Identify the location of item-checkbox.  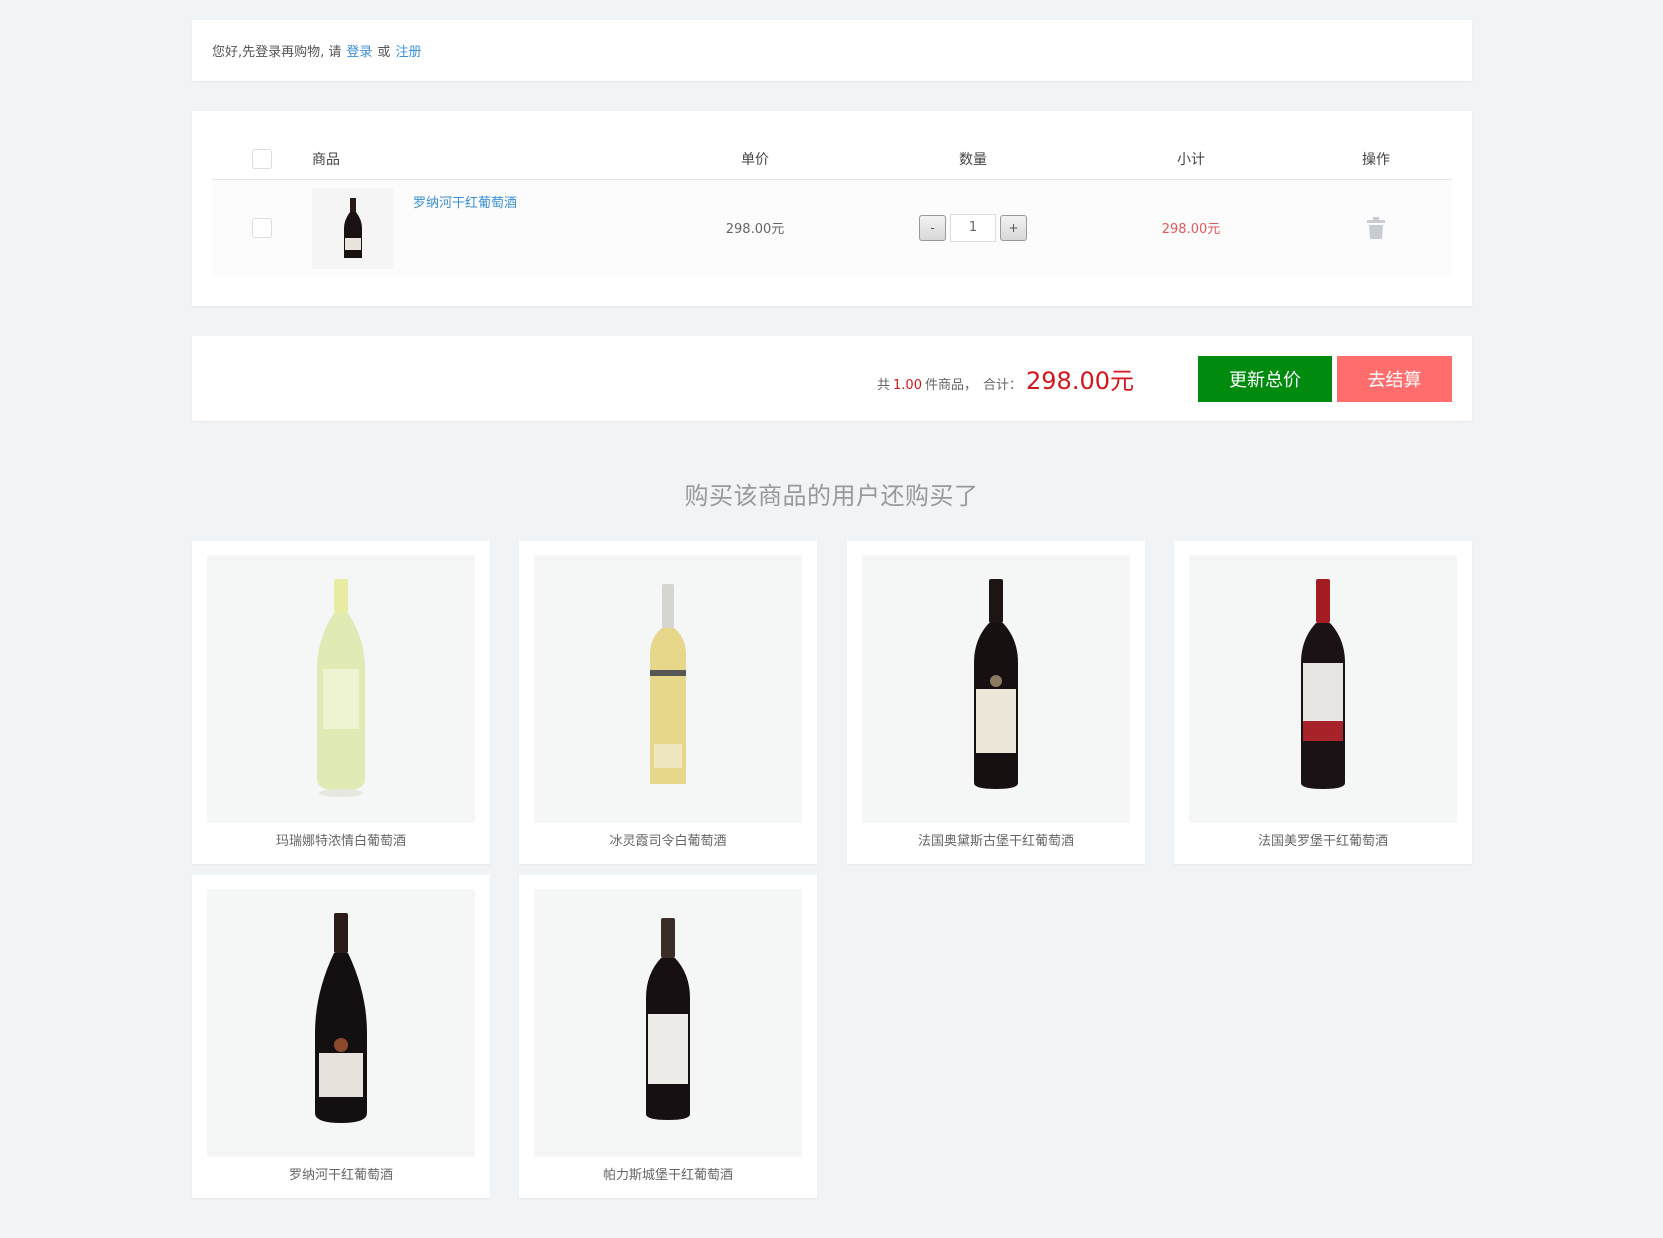
(262, 227).